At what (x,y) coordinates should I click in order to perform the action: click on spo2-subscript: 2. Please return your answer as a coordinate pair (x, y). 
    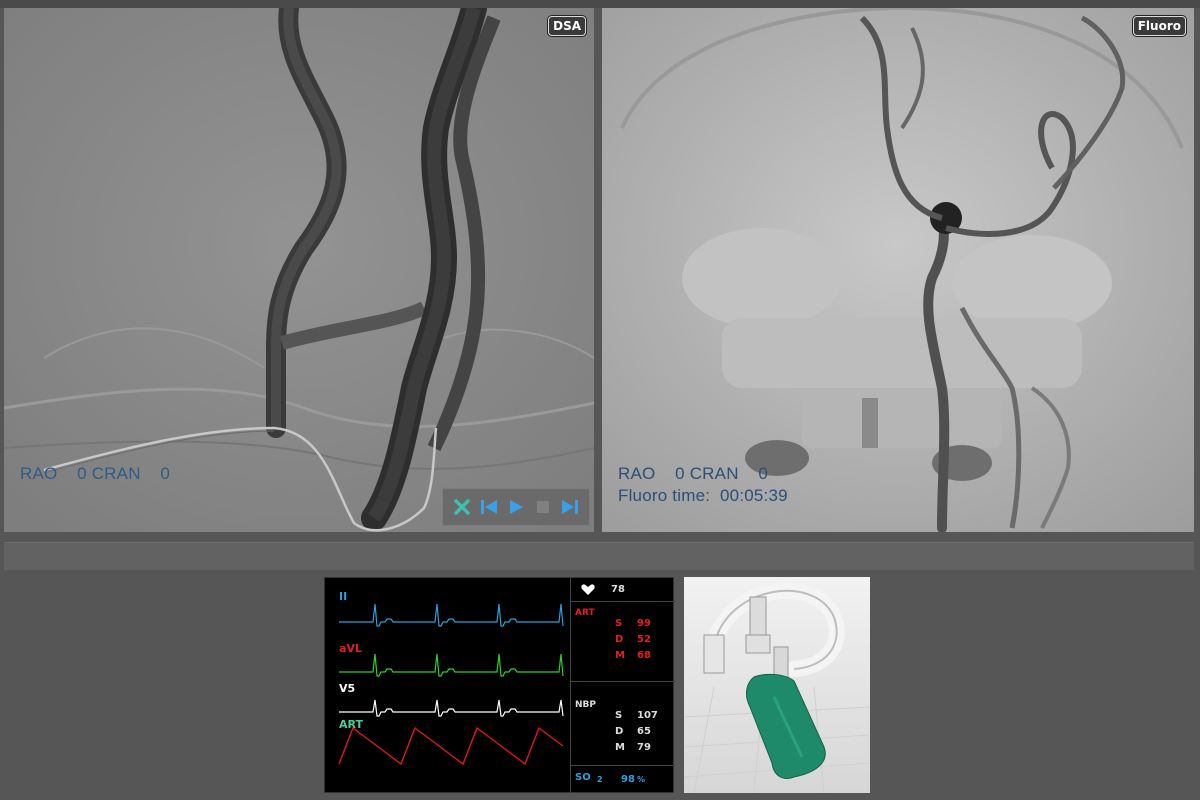
    Looking at the image, I should click on (600, 779).